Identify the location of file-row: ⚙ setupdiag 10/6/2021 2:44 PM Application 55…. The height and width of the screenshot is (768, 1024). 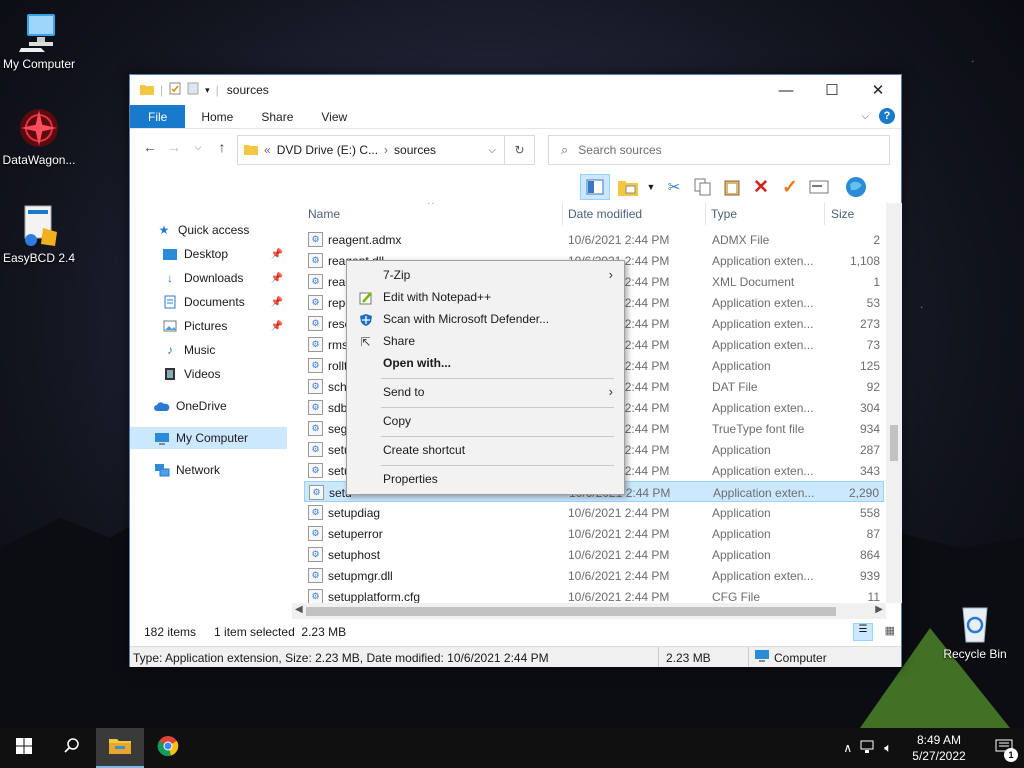
(594, 512).